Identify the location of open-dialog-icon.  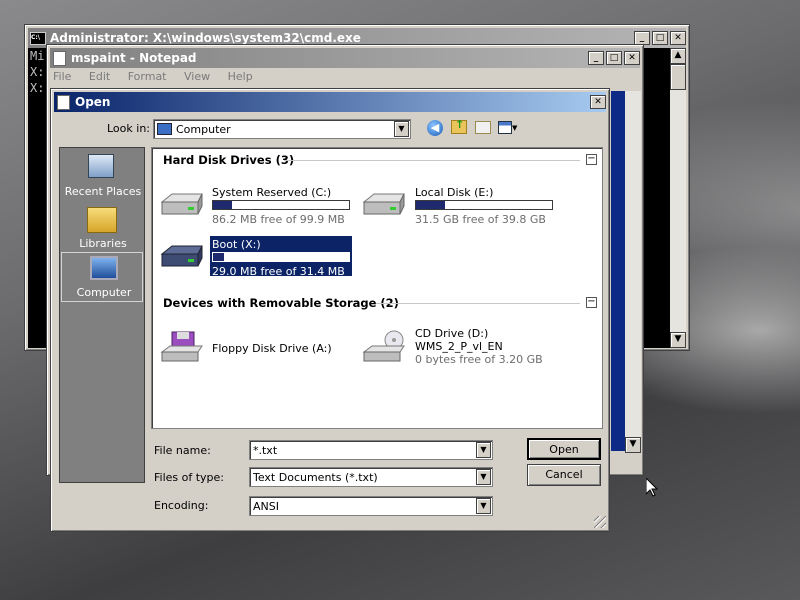
(63, 102).